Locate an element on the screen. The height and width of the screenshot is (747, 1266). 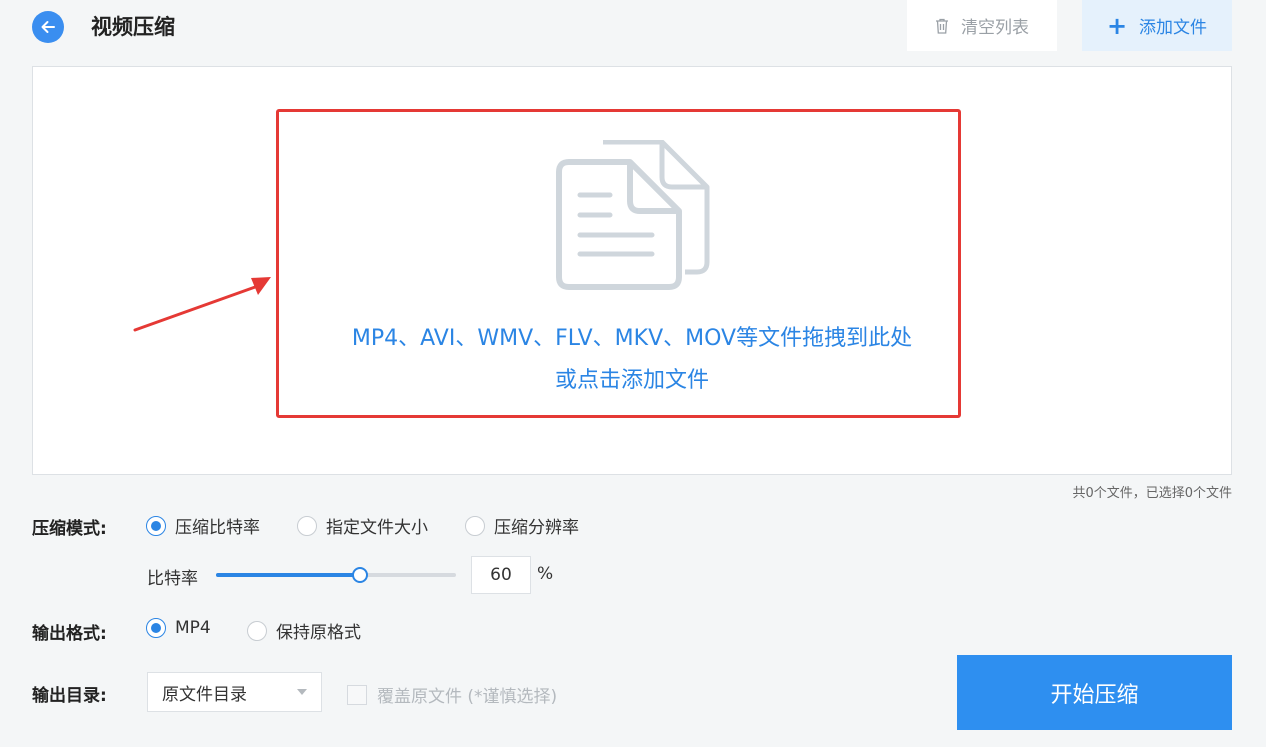
radio-label: MP4 is located at coordinates (193, 628).